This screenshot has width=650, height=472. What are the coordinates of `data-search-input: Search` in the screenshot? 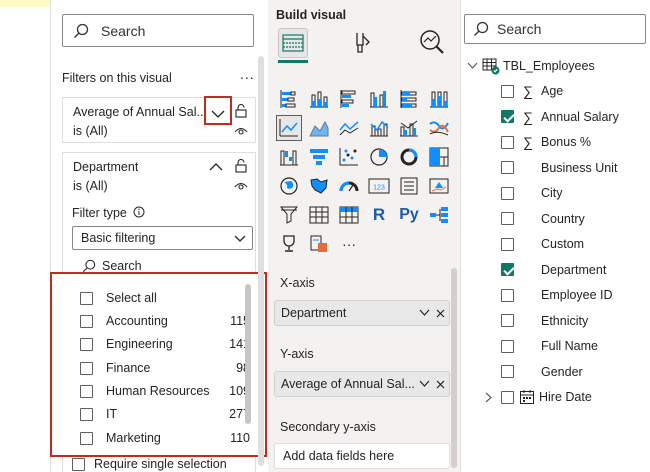 It's located at (555, 29).